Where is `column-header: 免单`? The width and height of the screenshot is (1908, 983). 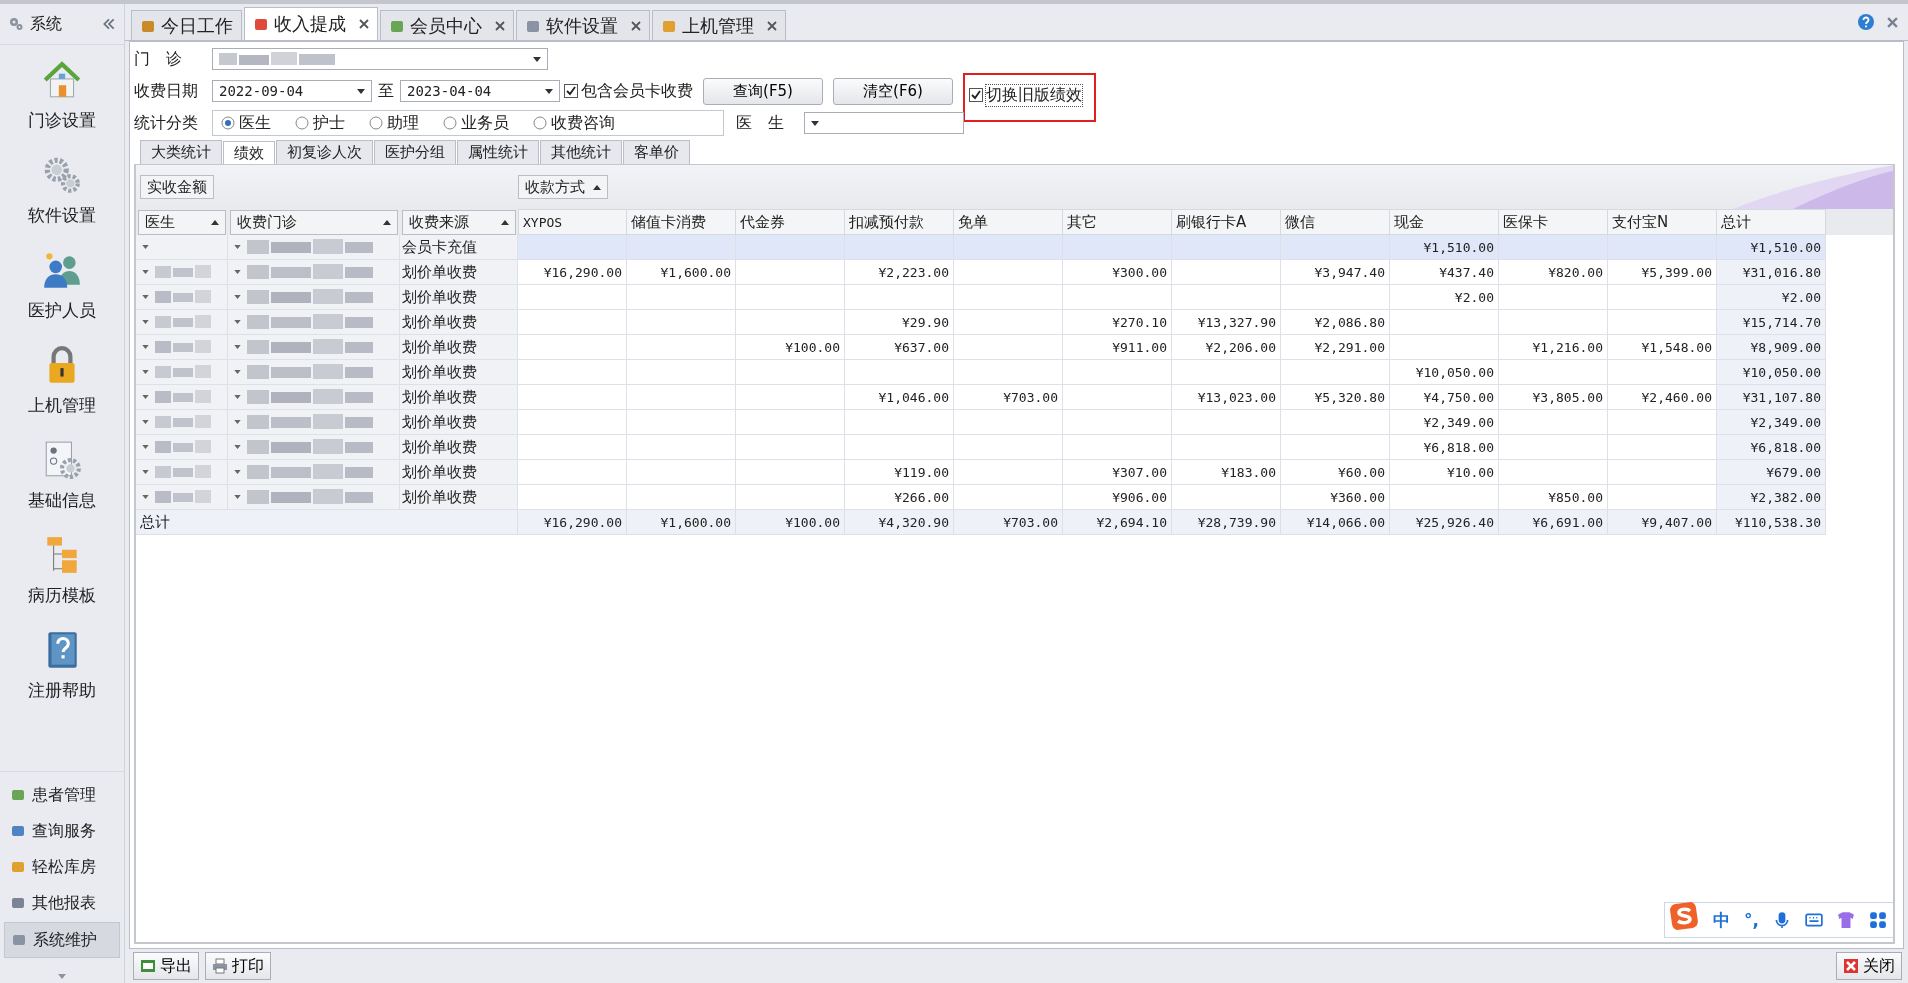 column-header: 免单 is located at coordinates (1008, 222).